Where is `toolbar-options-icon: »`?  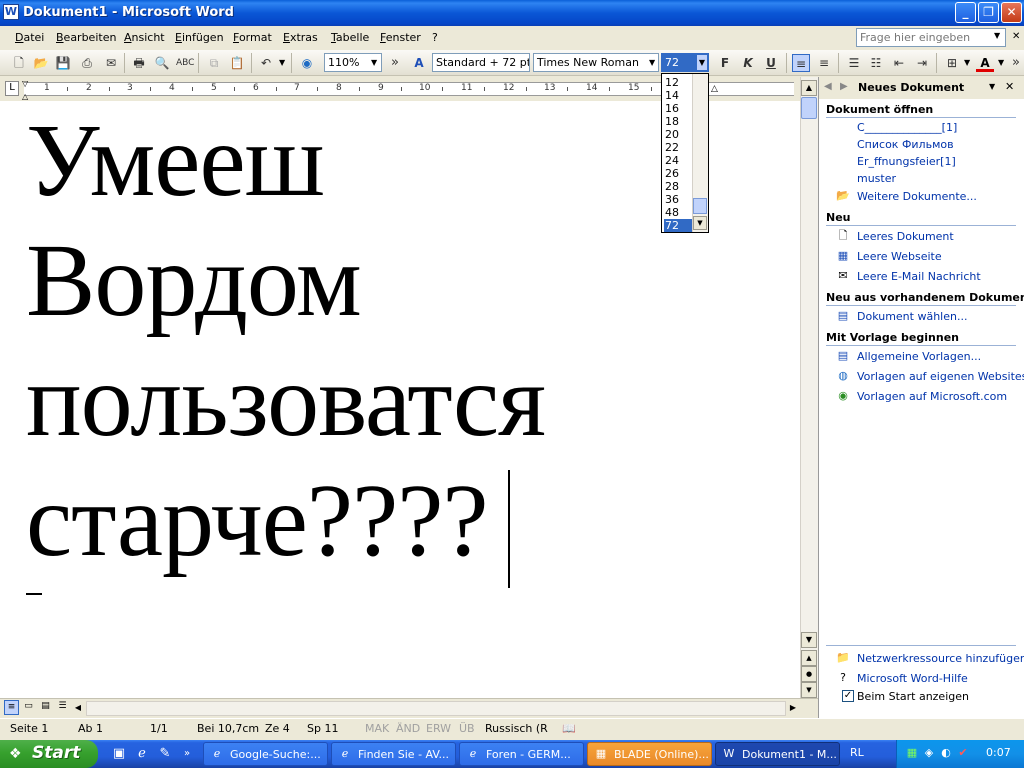 toolbar-options-icon: » is located at coordinates (395, 63).